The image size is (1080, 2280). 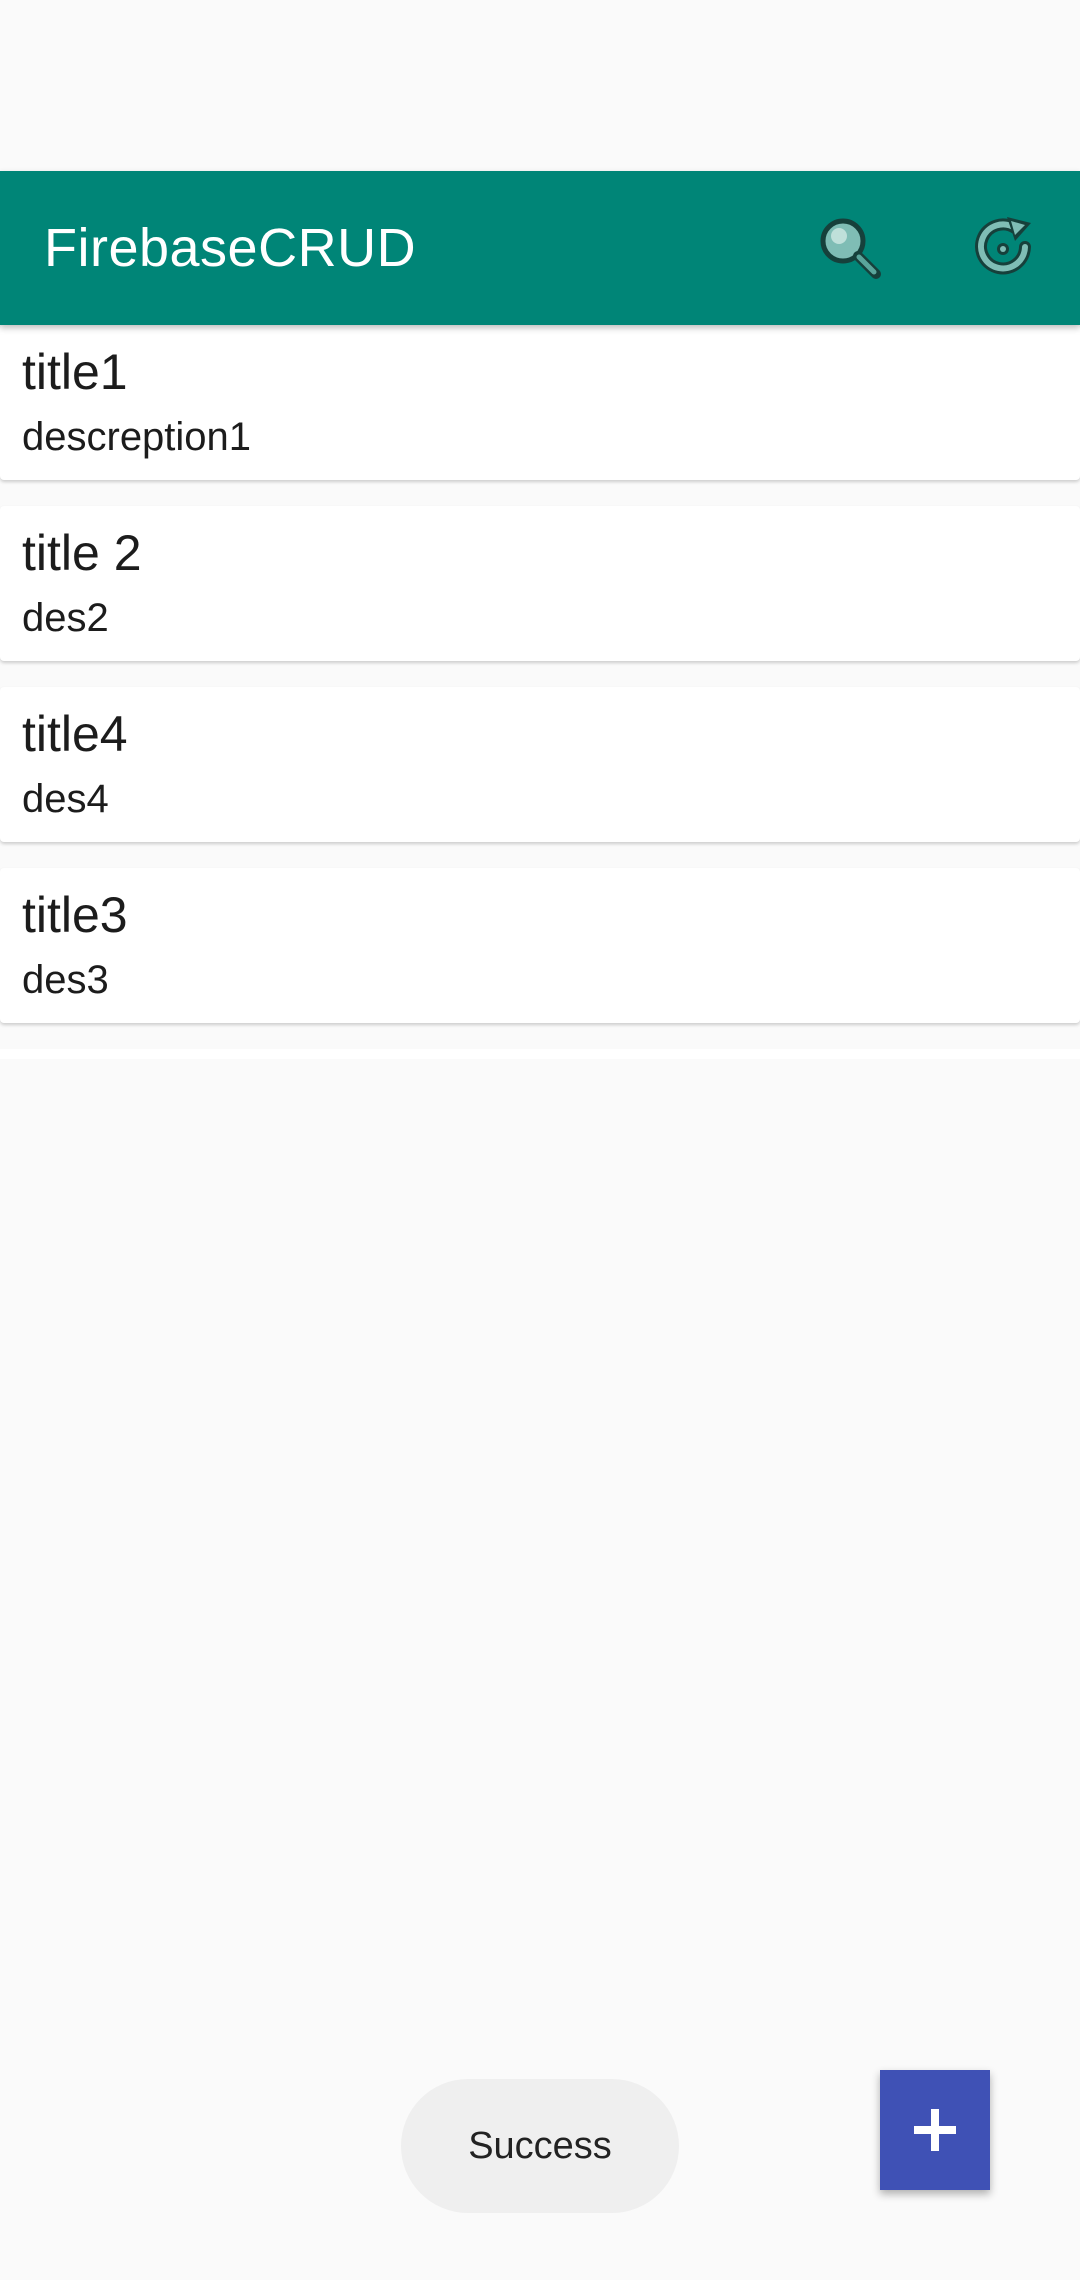 I want to click on add-item-button, so click(x=935, y=2130).